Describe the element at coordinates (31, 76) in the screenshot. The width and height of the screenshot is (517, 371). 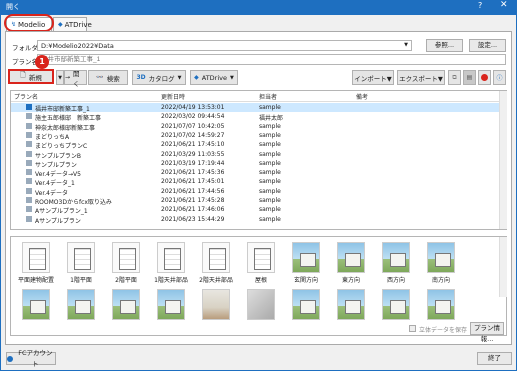
I see `new-button: 🗋 新規` at that location.